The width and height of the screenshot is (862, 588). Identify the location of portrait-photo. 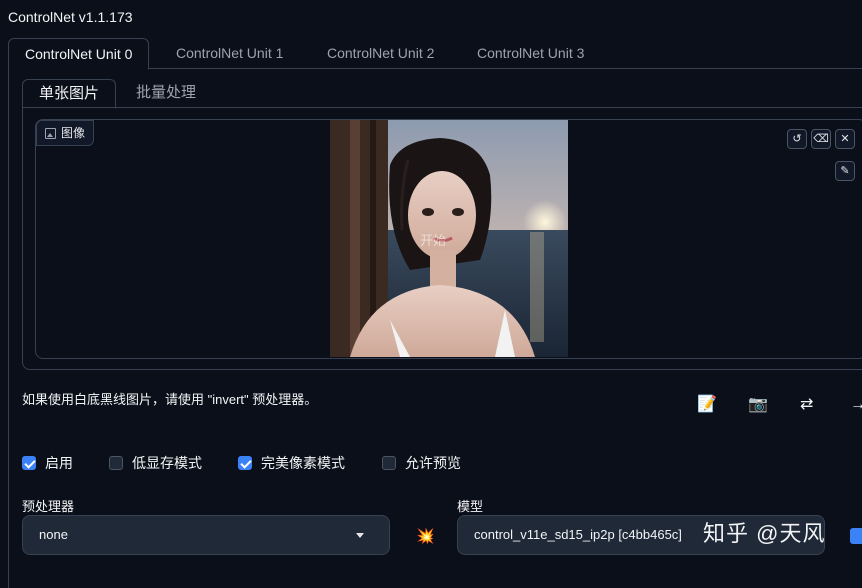
(449, 238).